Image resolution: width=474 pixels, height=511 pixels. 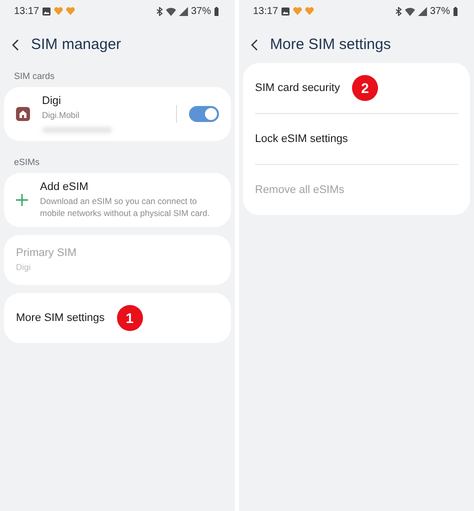 I want to click on item-subtitle: Digi, so click(x=24, y=267).